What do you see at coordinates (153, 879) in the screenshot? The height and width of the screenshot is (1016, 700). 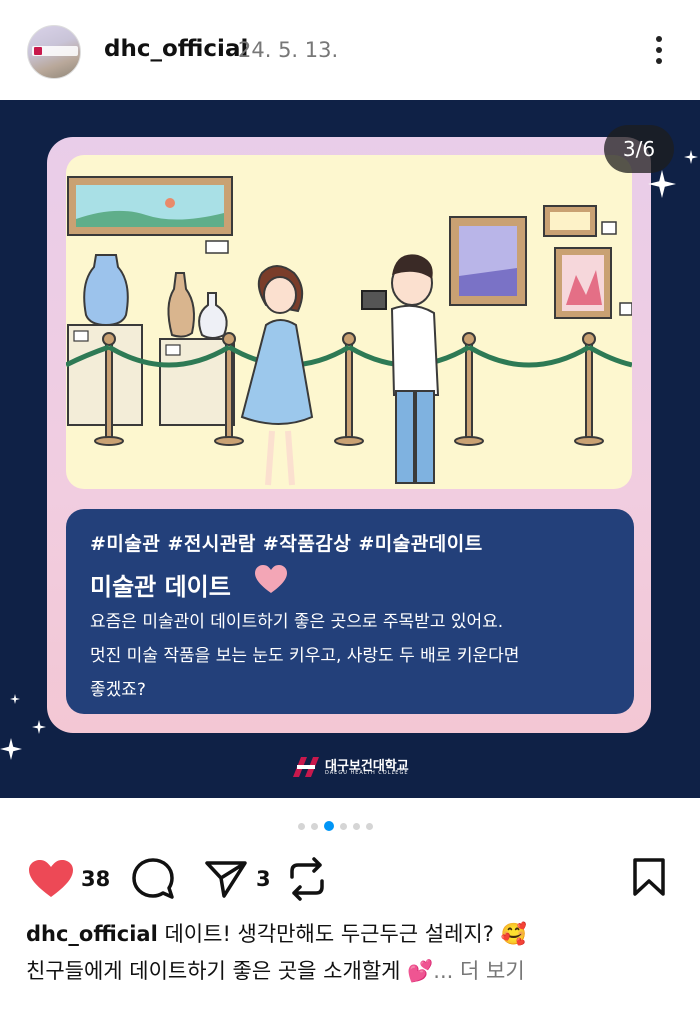 I see `comment-icon` at bounding box center [153, 879].